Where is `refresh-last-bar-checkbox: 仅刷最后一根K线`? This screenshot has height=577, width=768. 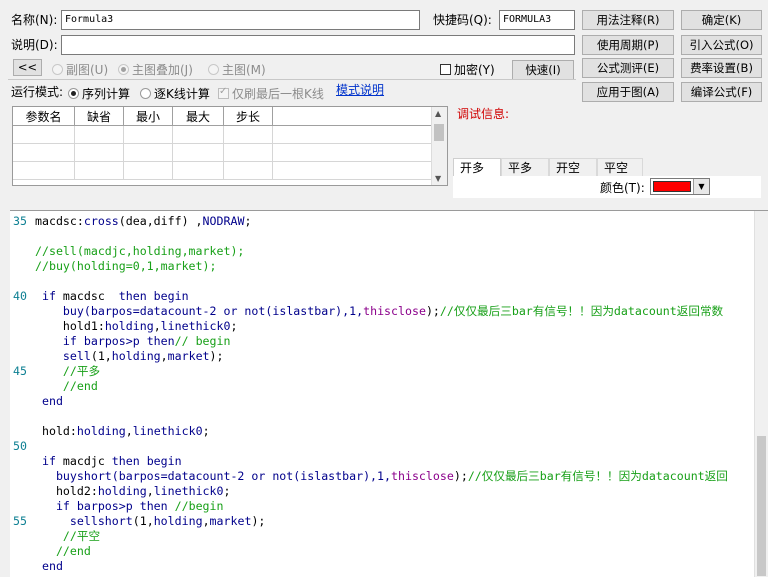
refresh-last-bar-checkbox: 仅刷最后一根K线 is located at coordinates (271, 93).